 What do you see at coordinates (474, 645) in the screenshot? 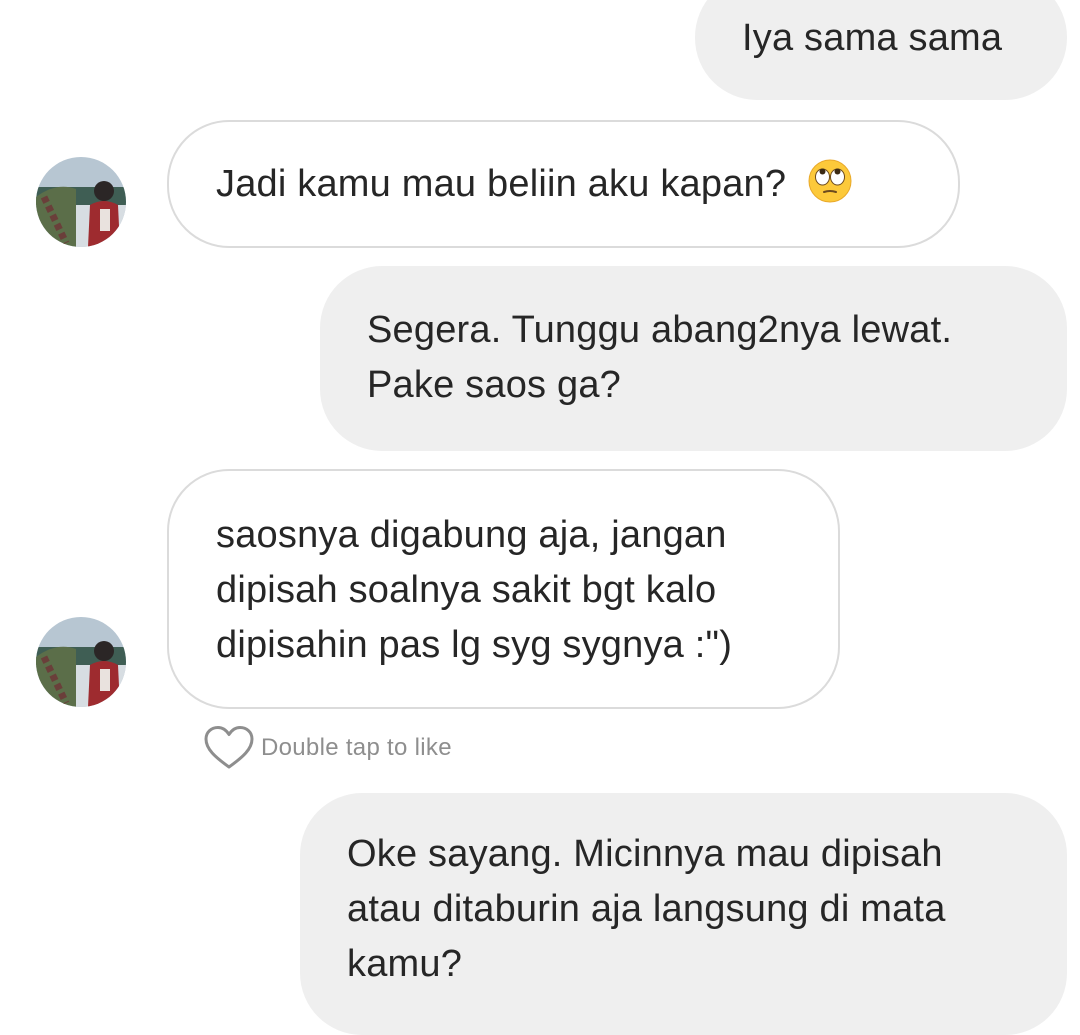
I see `message-text: dipisahin pas lg syg sygnya :")` at bounding box center [474, 645].